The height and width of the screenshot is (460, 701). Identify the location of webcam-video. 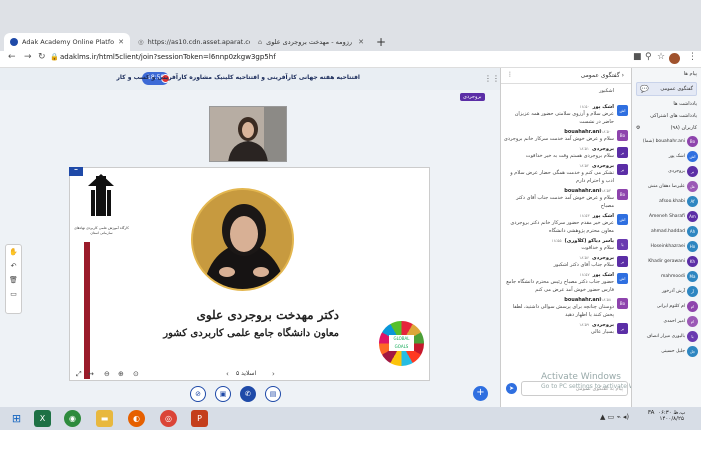
(248, 134).